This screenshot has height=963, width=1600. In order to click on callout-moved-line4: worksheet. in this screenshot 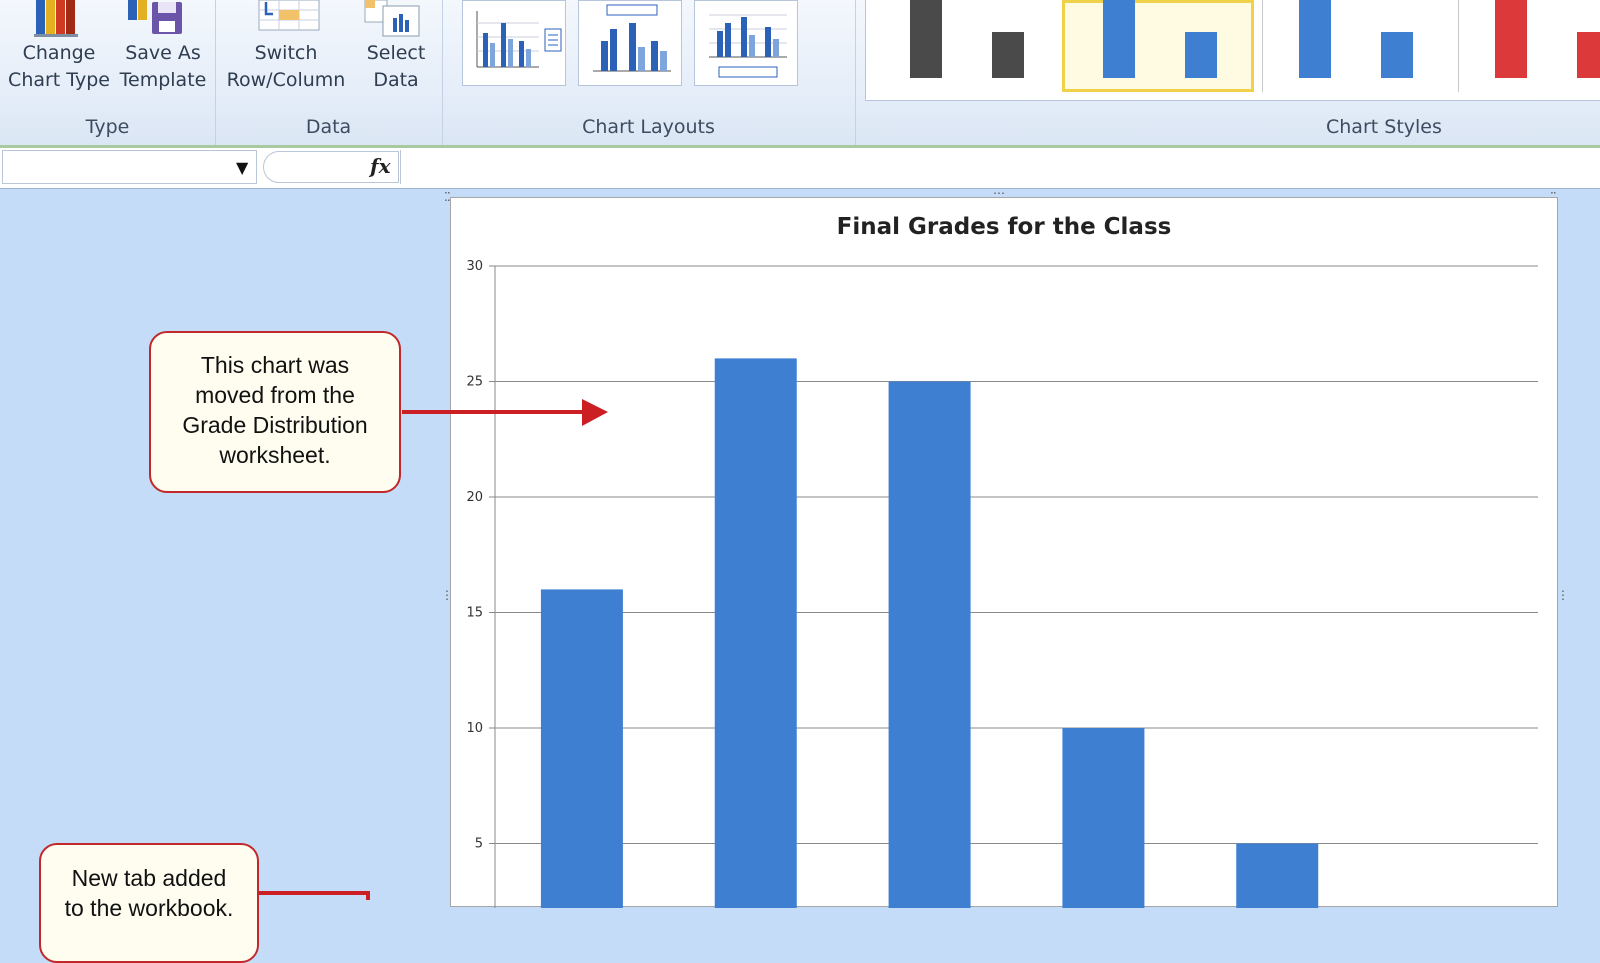, I will do `click(275, 455)`.